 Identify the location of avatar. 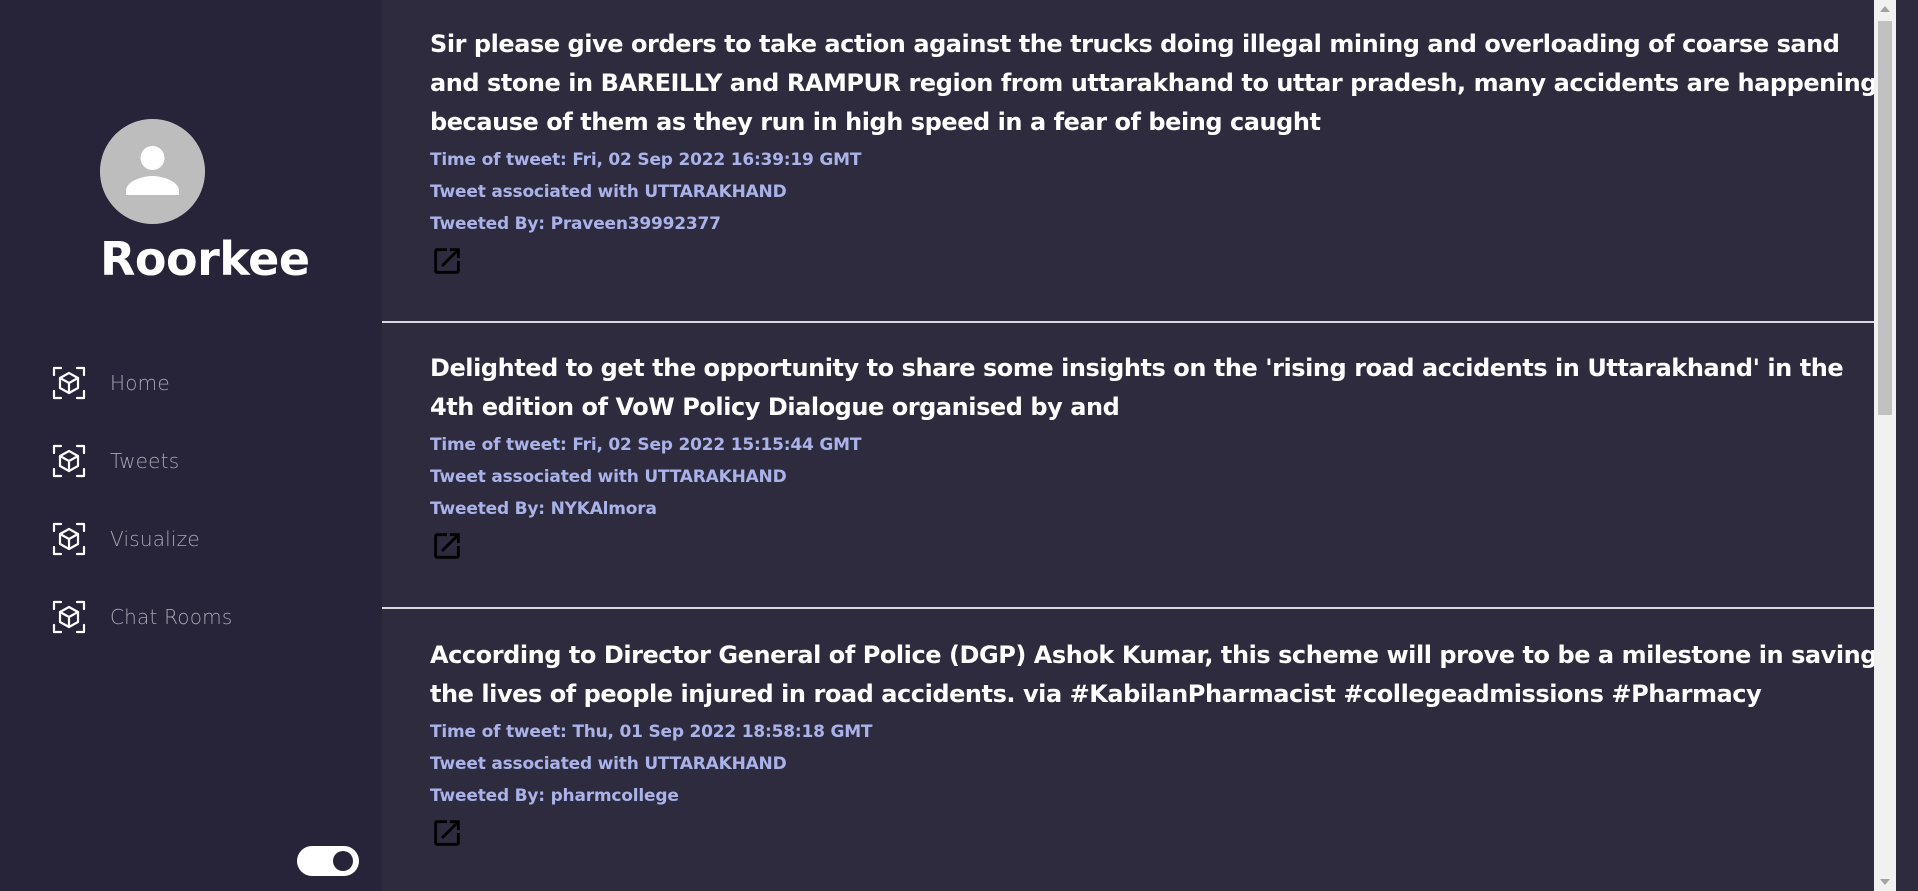
(152, 171).